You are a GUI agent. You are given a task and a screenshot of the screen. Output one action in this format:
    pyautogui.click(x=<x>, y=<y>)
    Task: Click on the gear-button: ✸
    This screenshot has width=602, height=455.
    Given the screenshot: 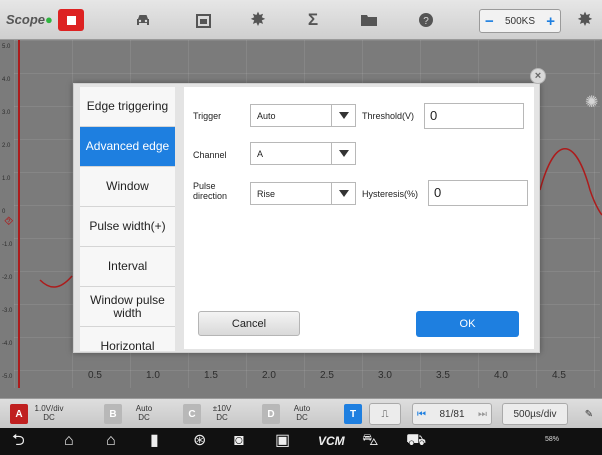 What is the action you would take?
    pyautogui.click(x=258, y=20)
    